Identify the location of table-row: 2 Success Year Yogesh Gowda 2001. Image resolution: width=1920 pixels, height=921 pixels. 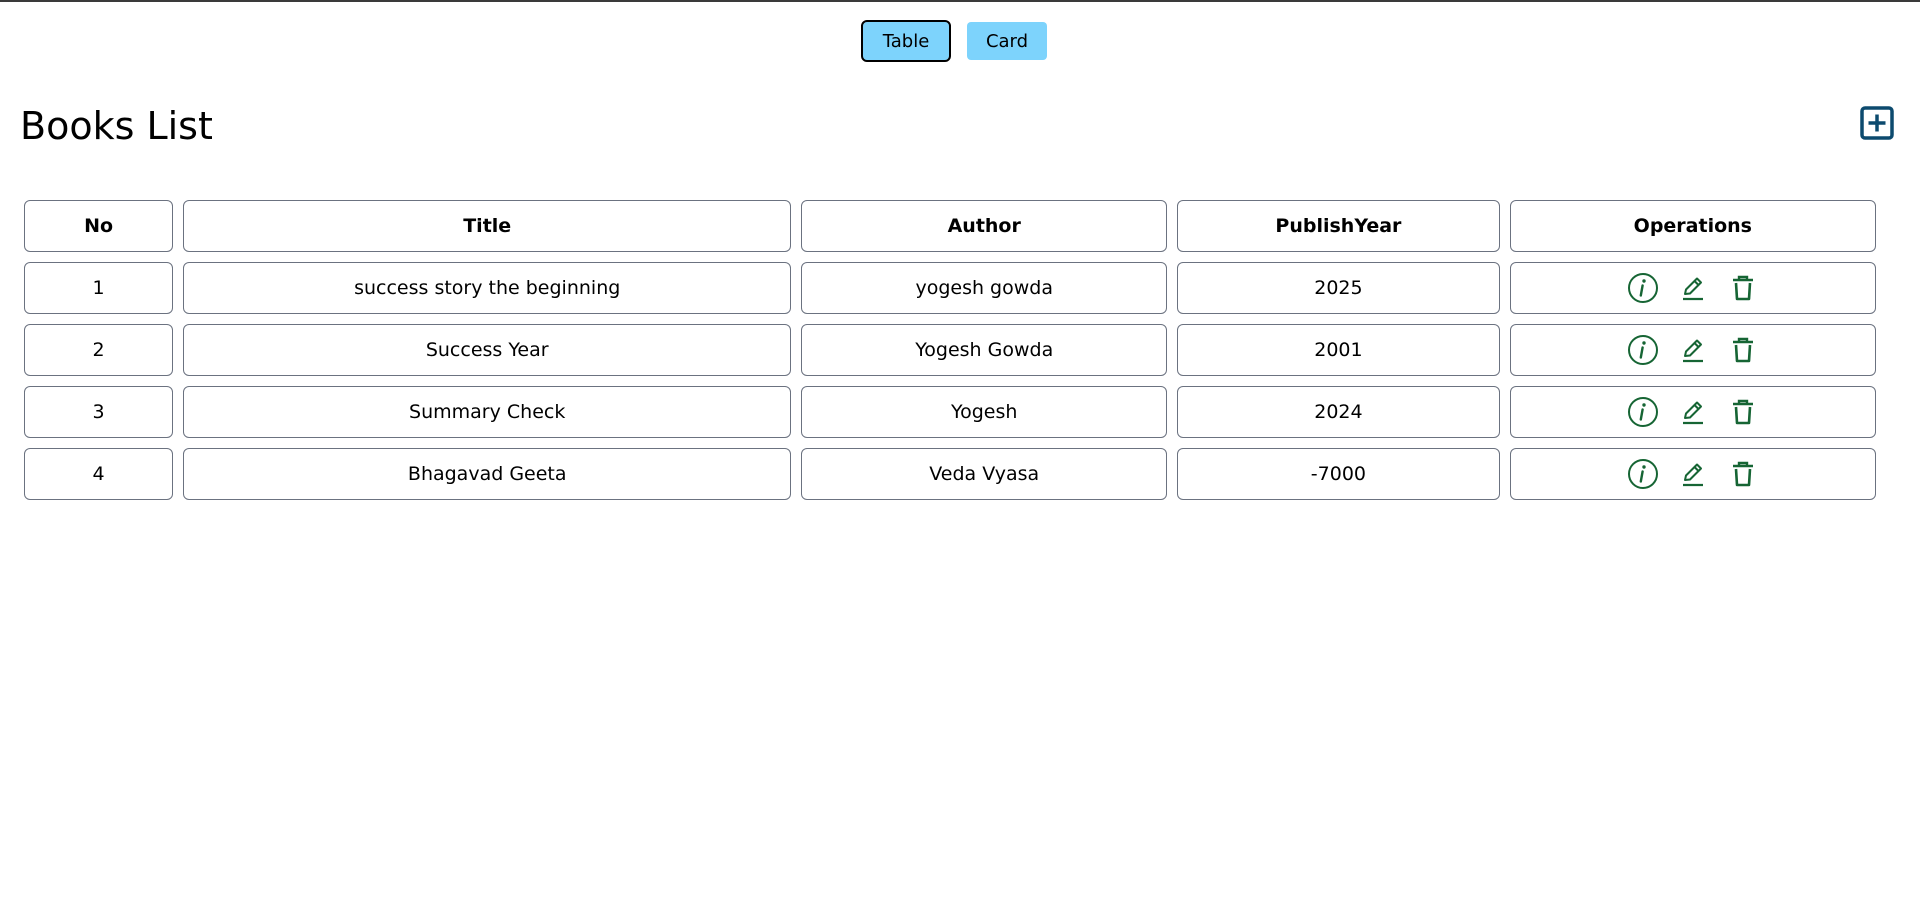
(950, 350).